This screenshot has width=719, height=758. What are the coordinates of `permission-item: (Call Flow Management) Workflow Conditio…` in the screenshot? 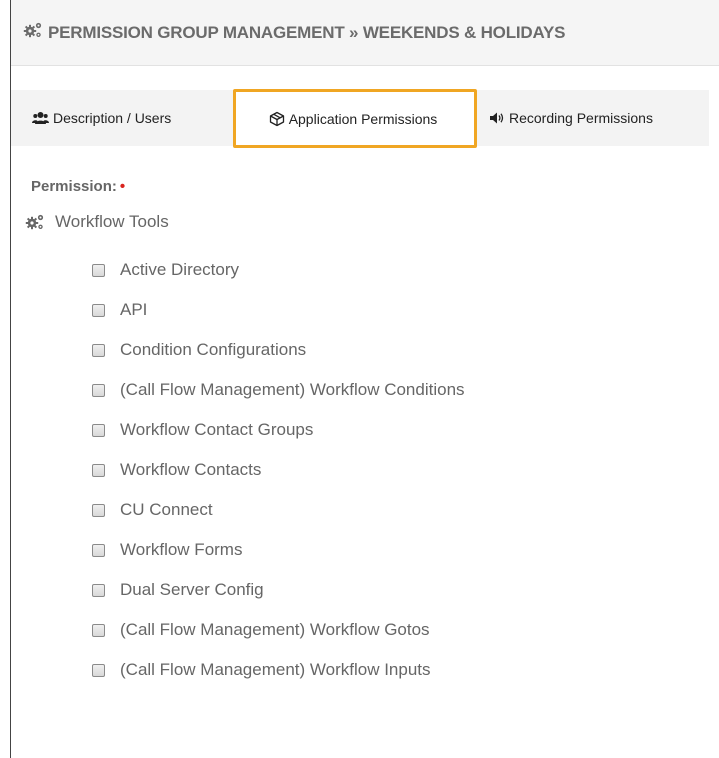 It's located at (278, 390).